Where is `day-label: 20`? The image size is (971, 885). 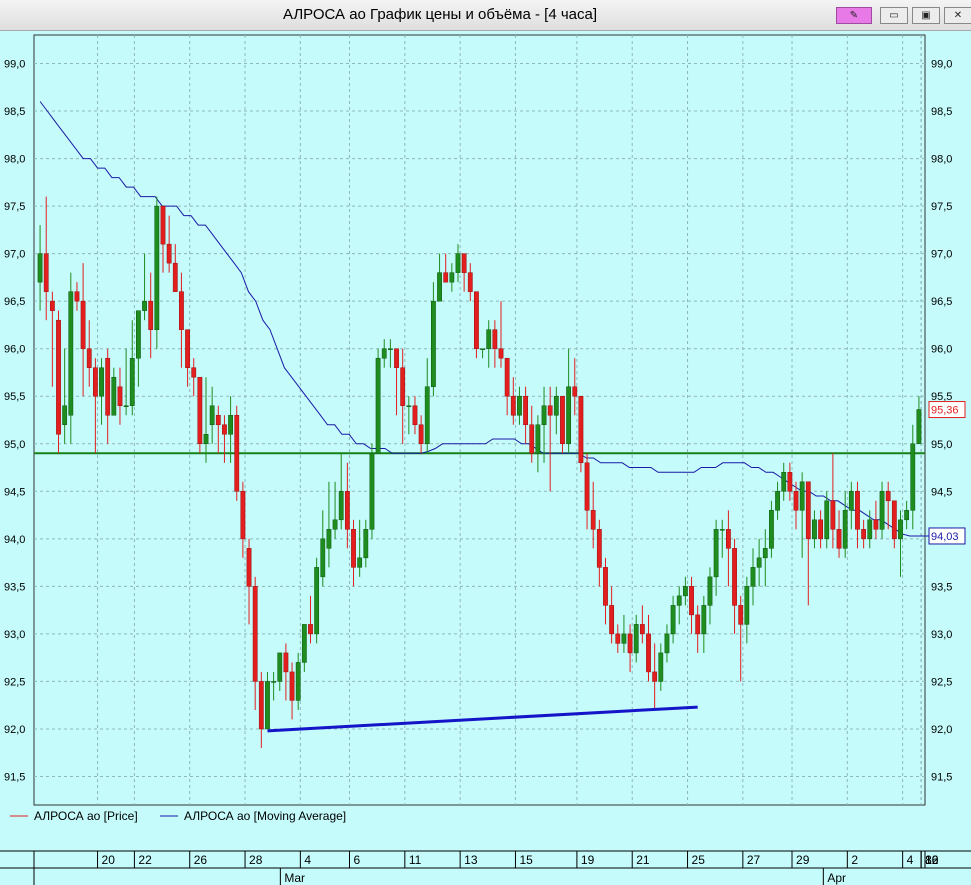
day-label: 20 is located at coordinates (109, 860).